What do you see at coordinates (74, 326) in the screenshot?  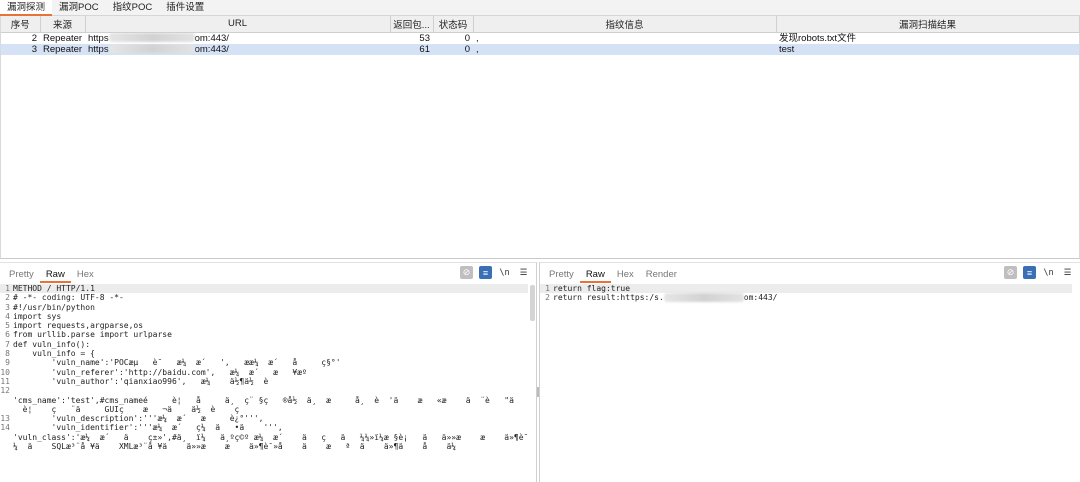 I see `code-line: 5 import requests,argparse,os` at bounding box center [74, 326].